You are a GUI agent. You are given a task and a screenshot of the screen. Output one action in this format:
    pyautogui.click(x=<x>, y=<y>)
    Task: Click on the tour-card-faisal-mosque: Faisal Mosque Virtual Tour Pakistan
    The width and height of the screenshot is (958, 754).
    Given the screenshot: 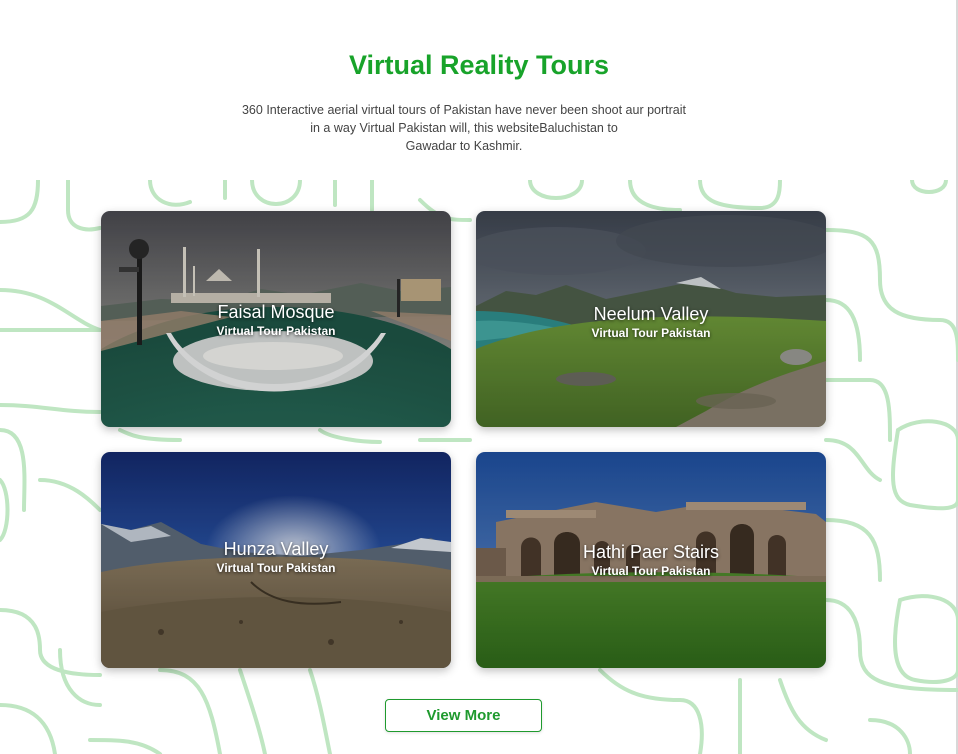 What is the action you would take?
    pyautogui.click(x=276, y=319)
    